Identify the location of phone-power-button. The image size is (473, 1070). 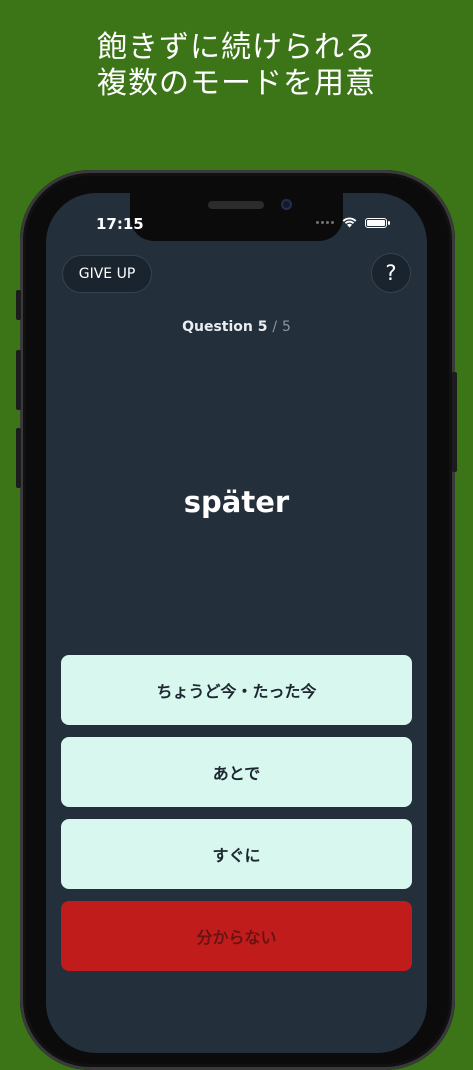
(454, 422).